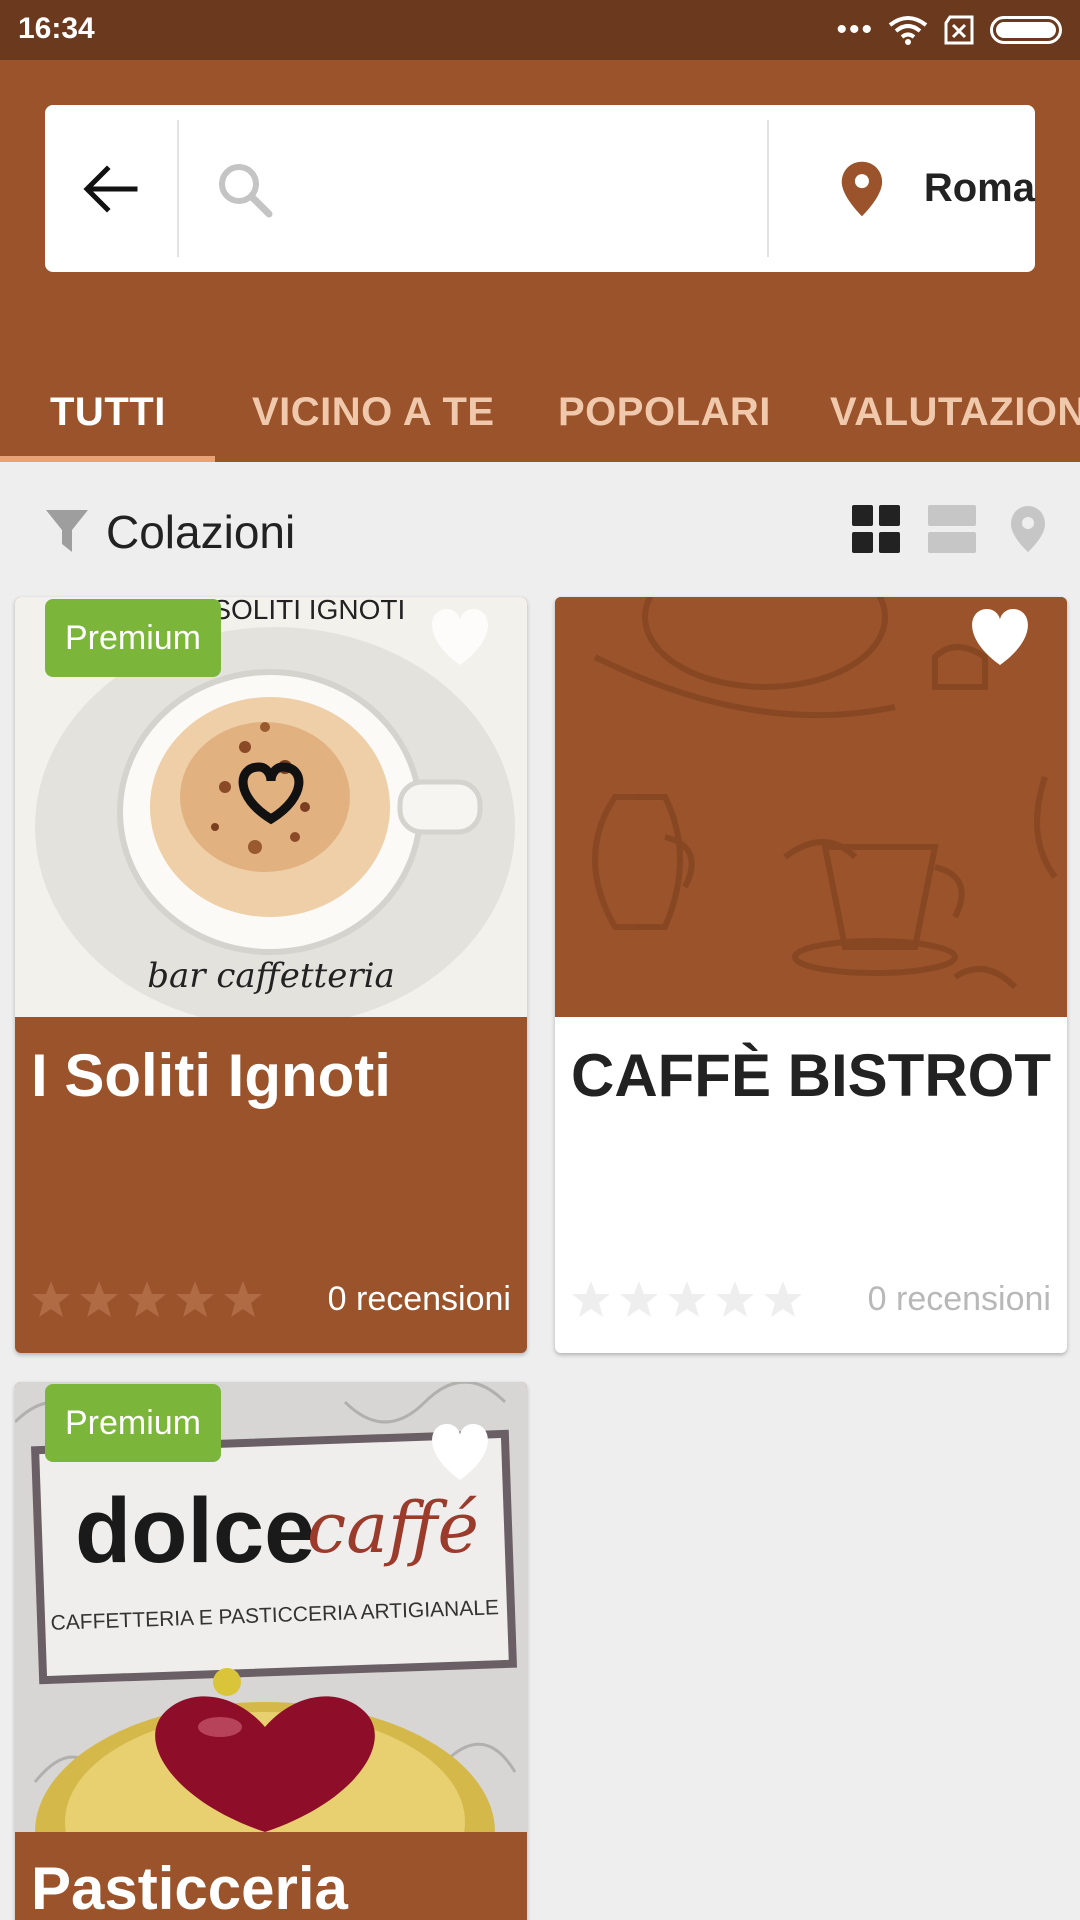 The image size is (1080, 1920). Describe the element at coordinates (955, 412) in the screenshot. I see `tab-valutazioni: VALUTAZIONI` at that location.